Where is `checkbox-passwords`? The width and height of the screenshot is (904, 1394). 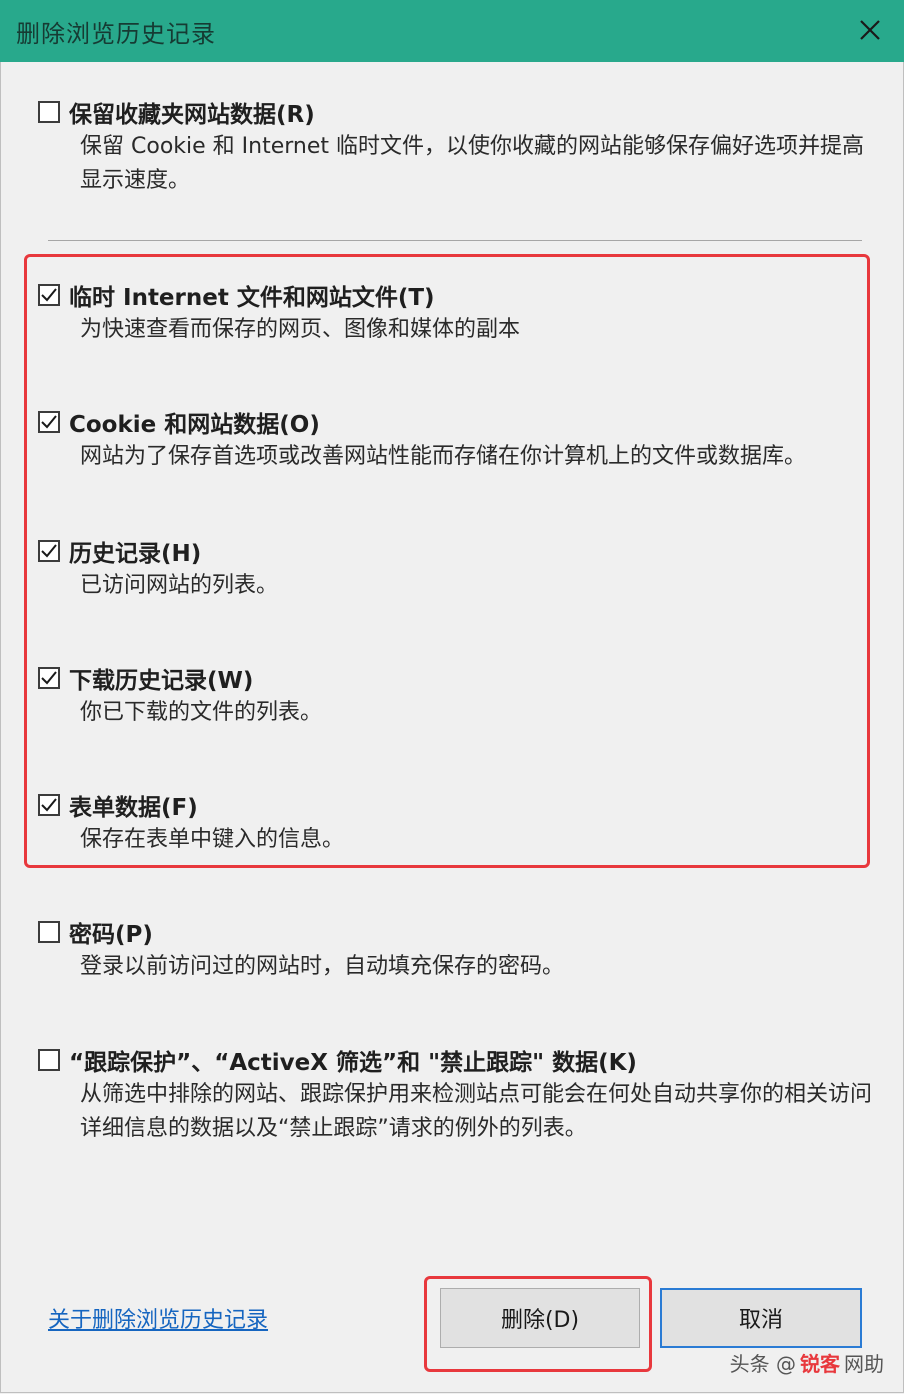 checkbox-passwords is located at coordinates (49, 932).